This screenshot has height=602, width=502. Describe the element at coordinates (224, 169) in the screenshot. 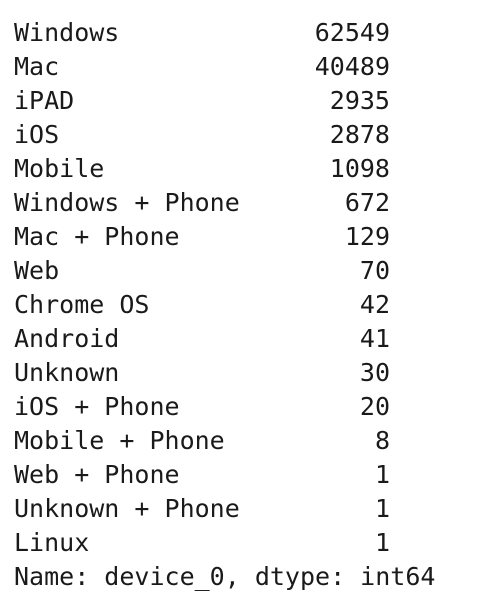

I see `series-row: Mobile 1098` at that location.